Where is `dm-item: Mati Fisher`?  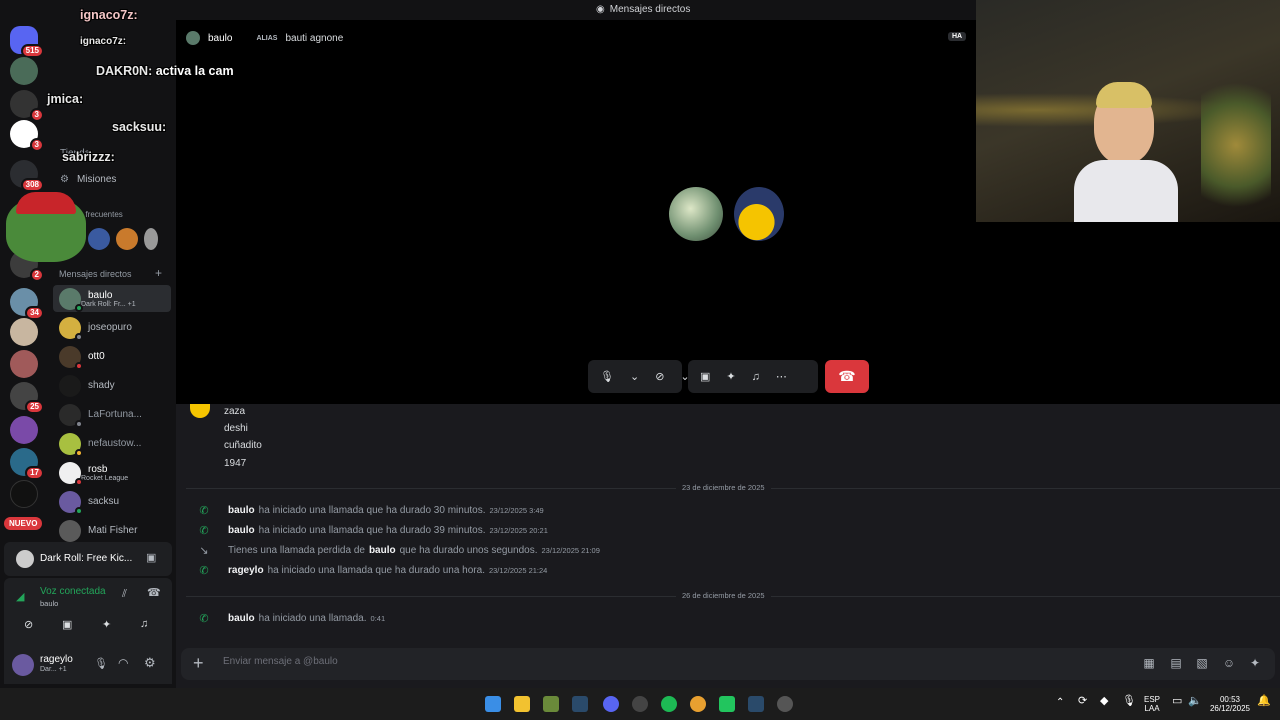 dm-item: Mati Fisher is located at coordinates (112, 530).